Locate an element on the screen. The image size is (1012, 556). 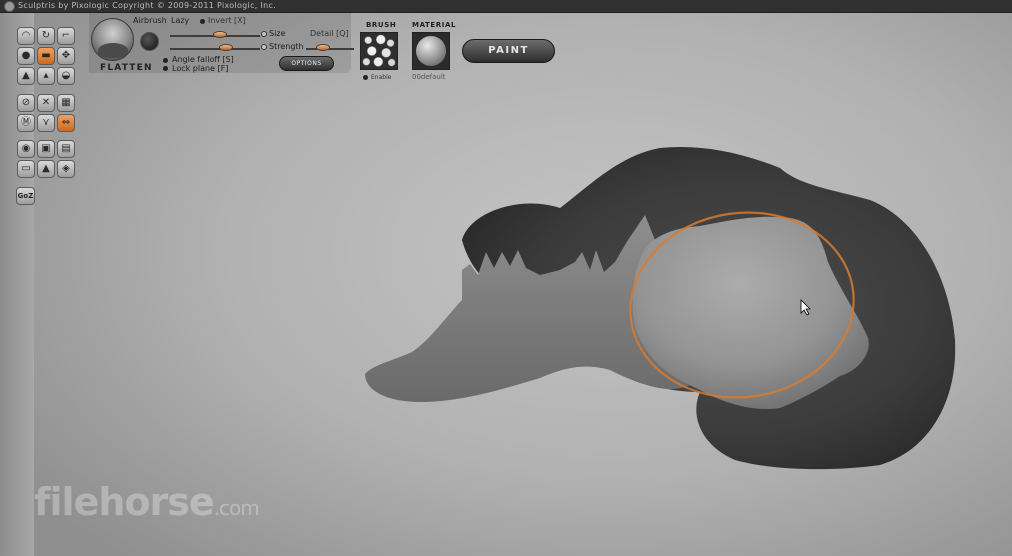
strength-slider-knob is located at coordinates (225, 47).